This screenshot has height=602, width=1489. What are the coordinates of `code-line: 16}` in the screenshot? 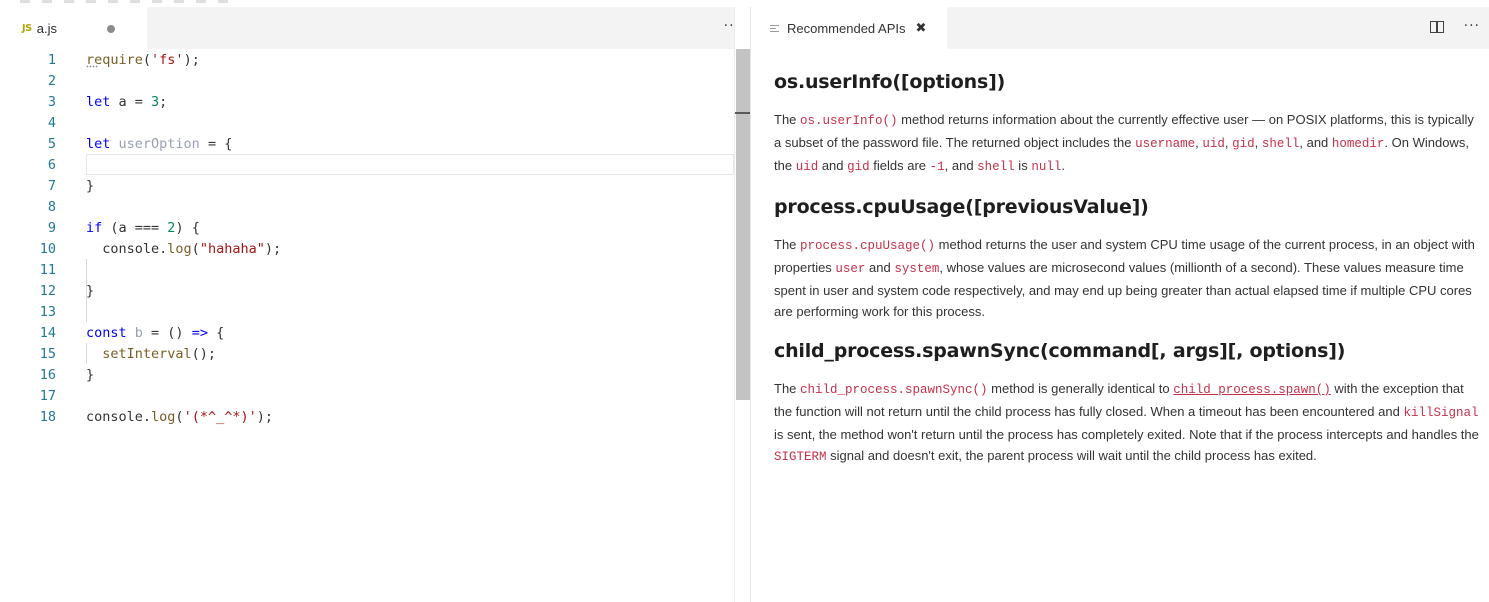 It's located at (367, 374).